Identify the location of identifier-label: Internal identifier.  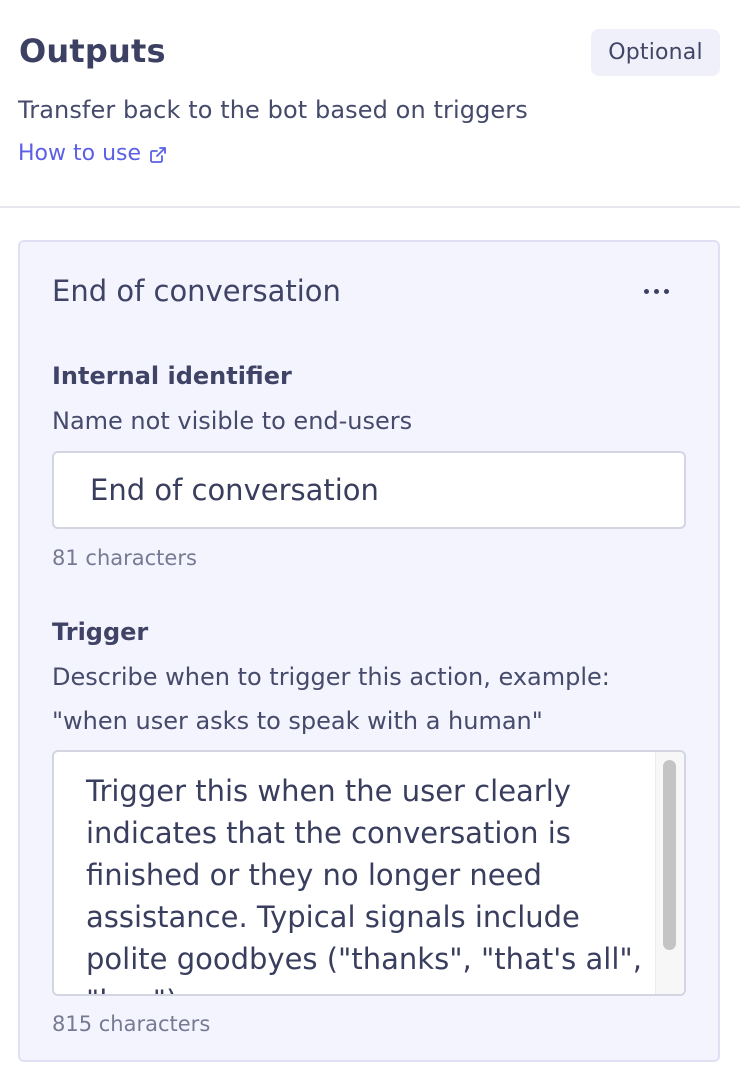
(172, 376).